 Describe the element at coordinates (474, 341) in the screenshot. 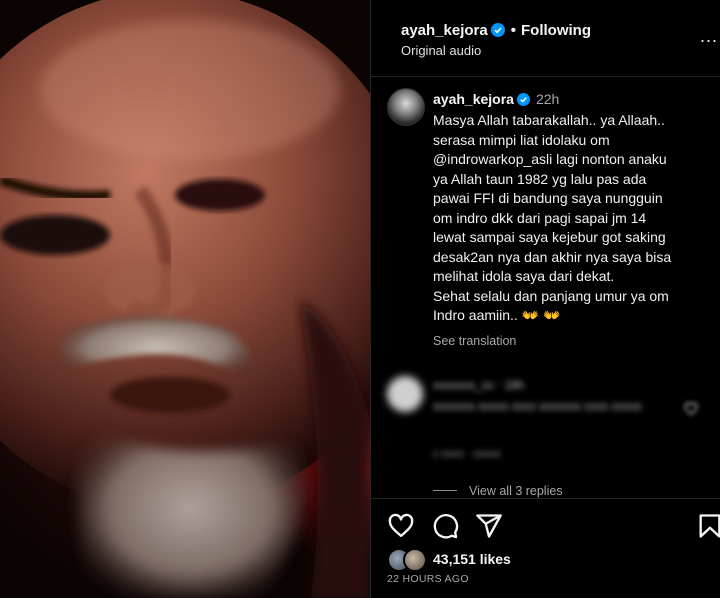

I see `see-translation-link: See translation` at that location.